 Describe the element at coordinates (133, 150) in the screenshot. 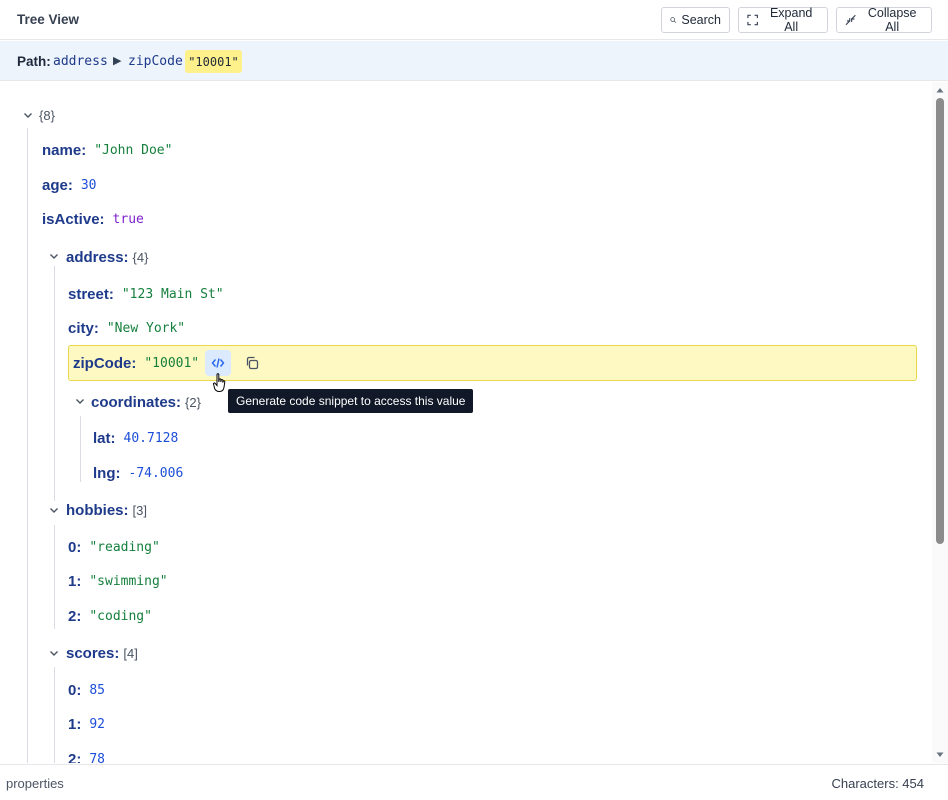

I see `node-value: "John Doe"` at that location.